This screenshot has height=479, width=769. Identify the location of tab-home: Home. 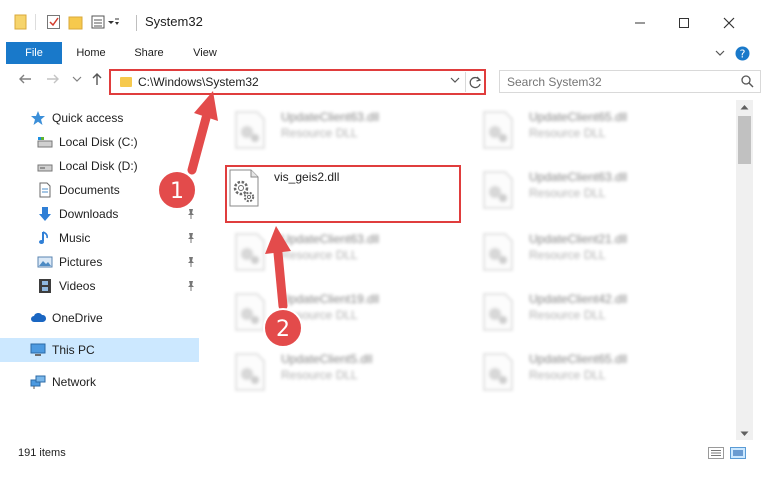
(91, 53).